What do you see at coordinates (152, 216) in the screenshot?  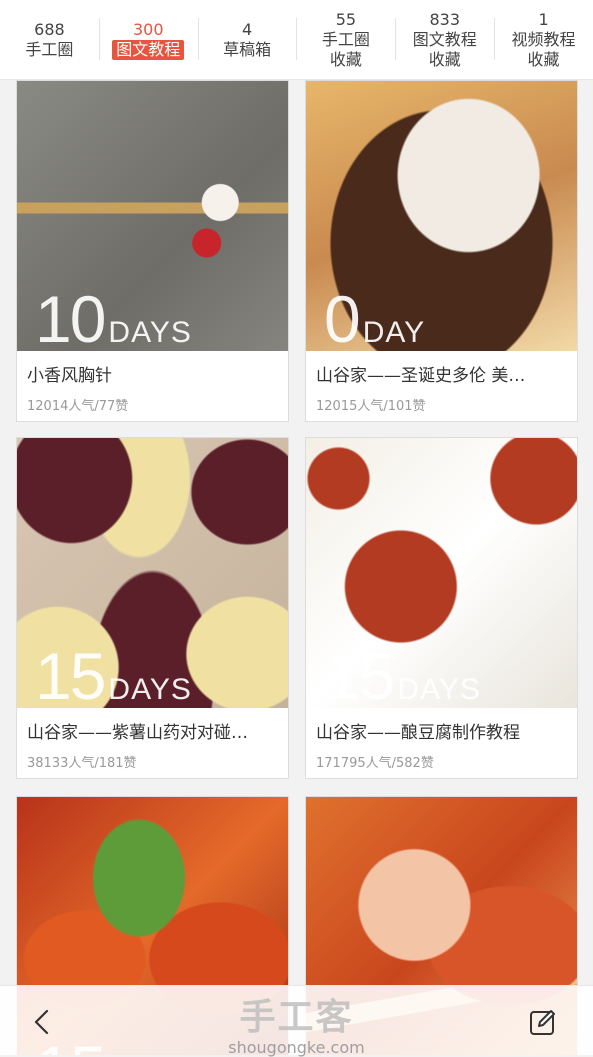 I see `tutorial-thumbnail: 10 DAYS` at bounding box center [152, 216].